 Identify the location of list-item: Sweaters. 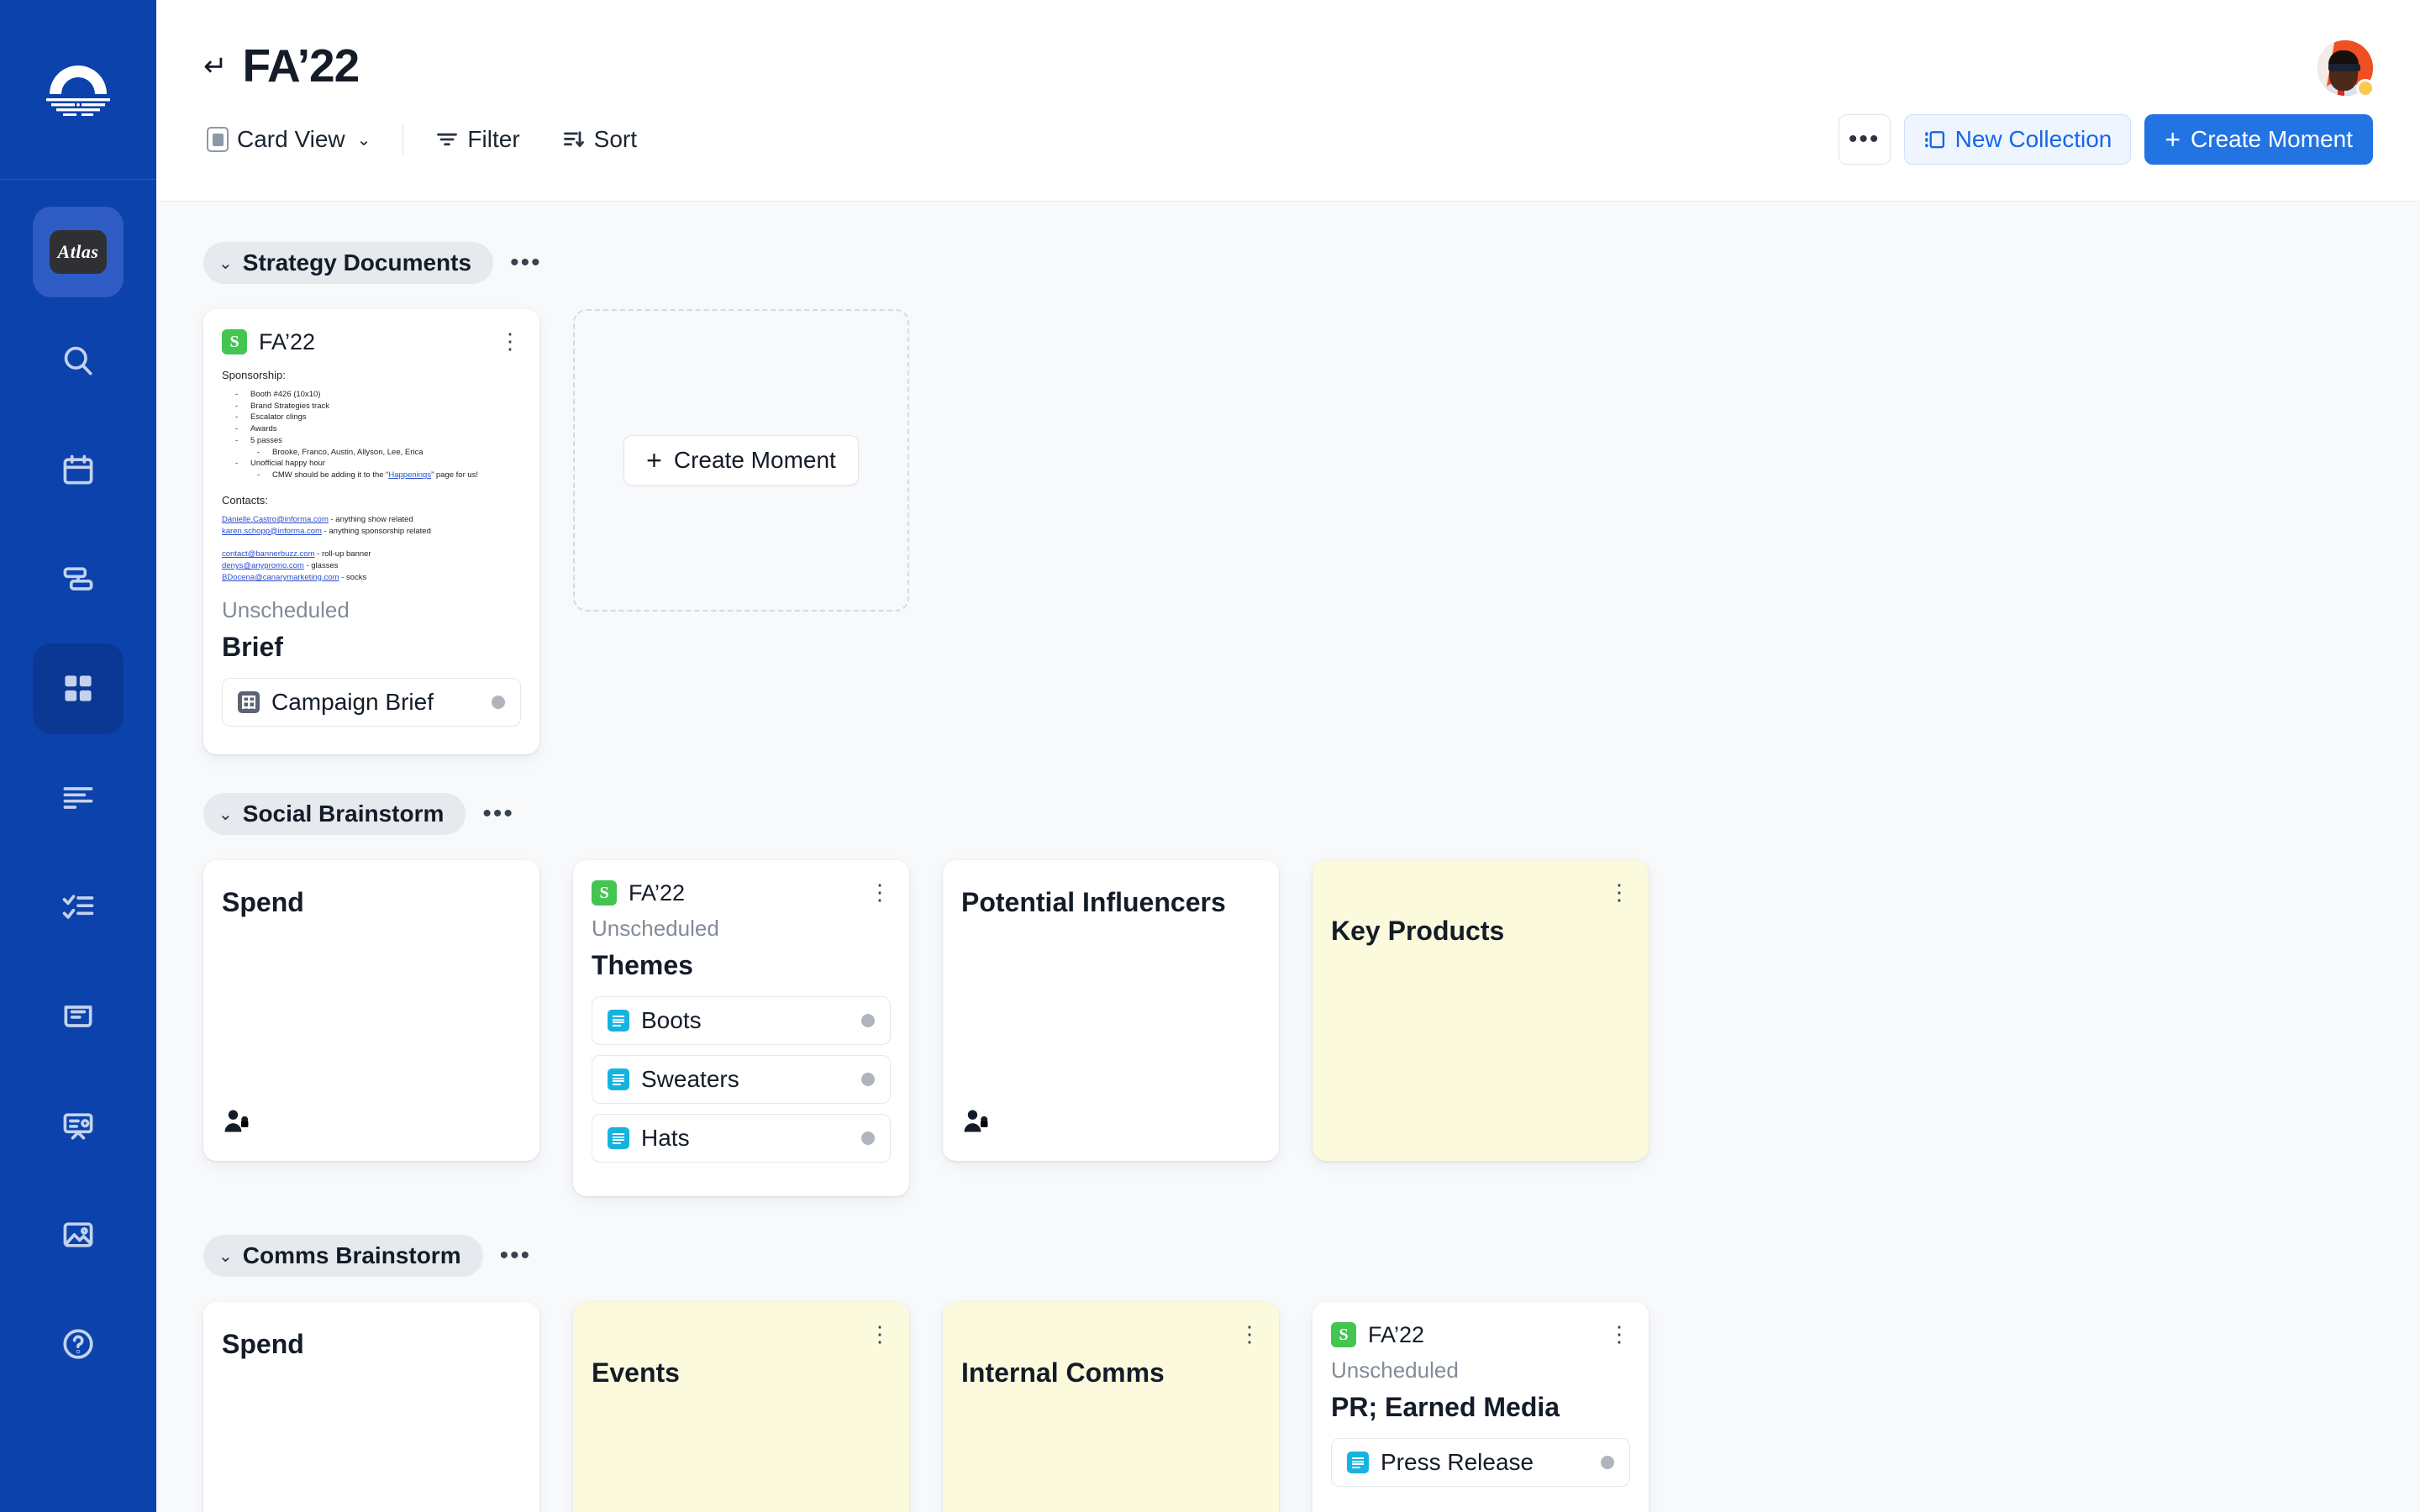
(741, 1079).